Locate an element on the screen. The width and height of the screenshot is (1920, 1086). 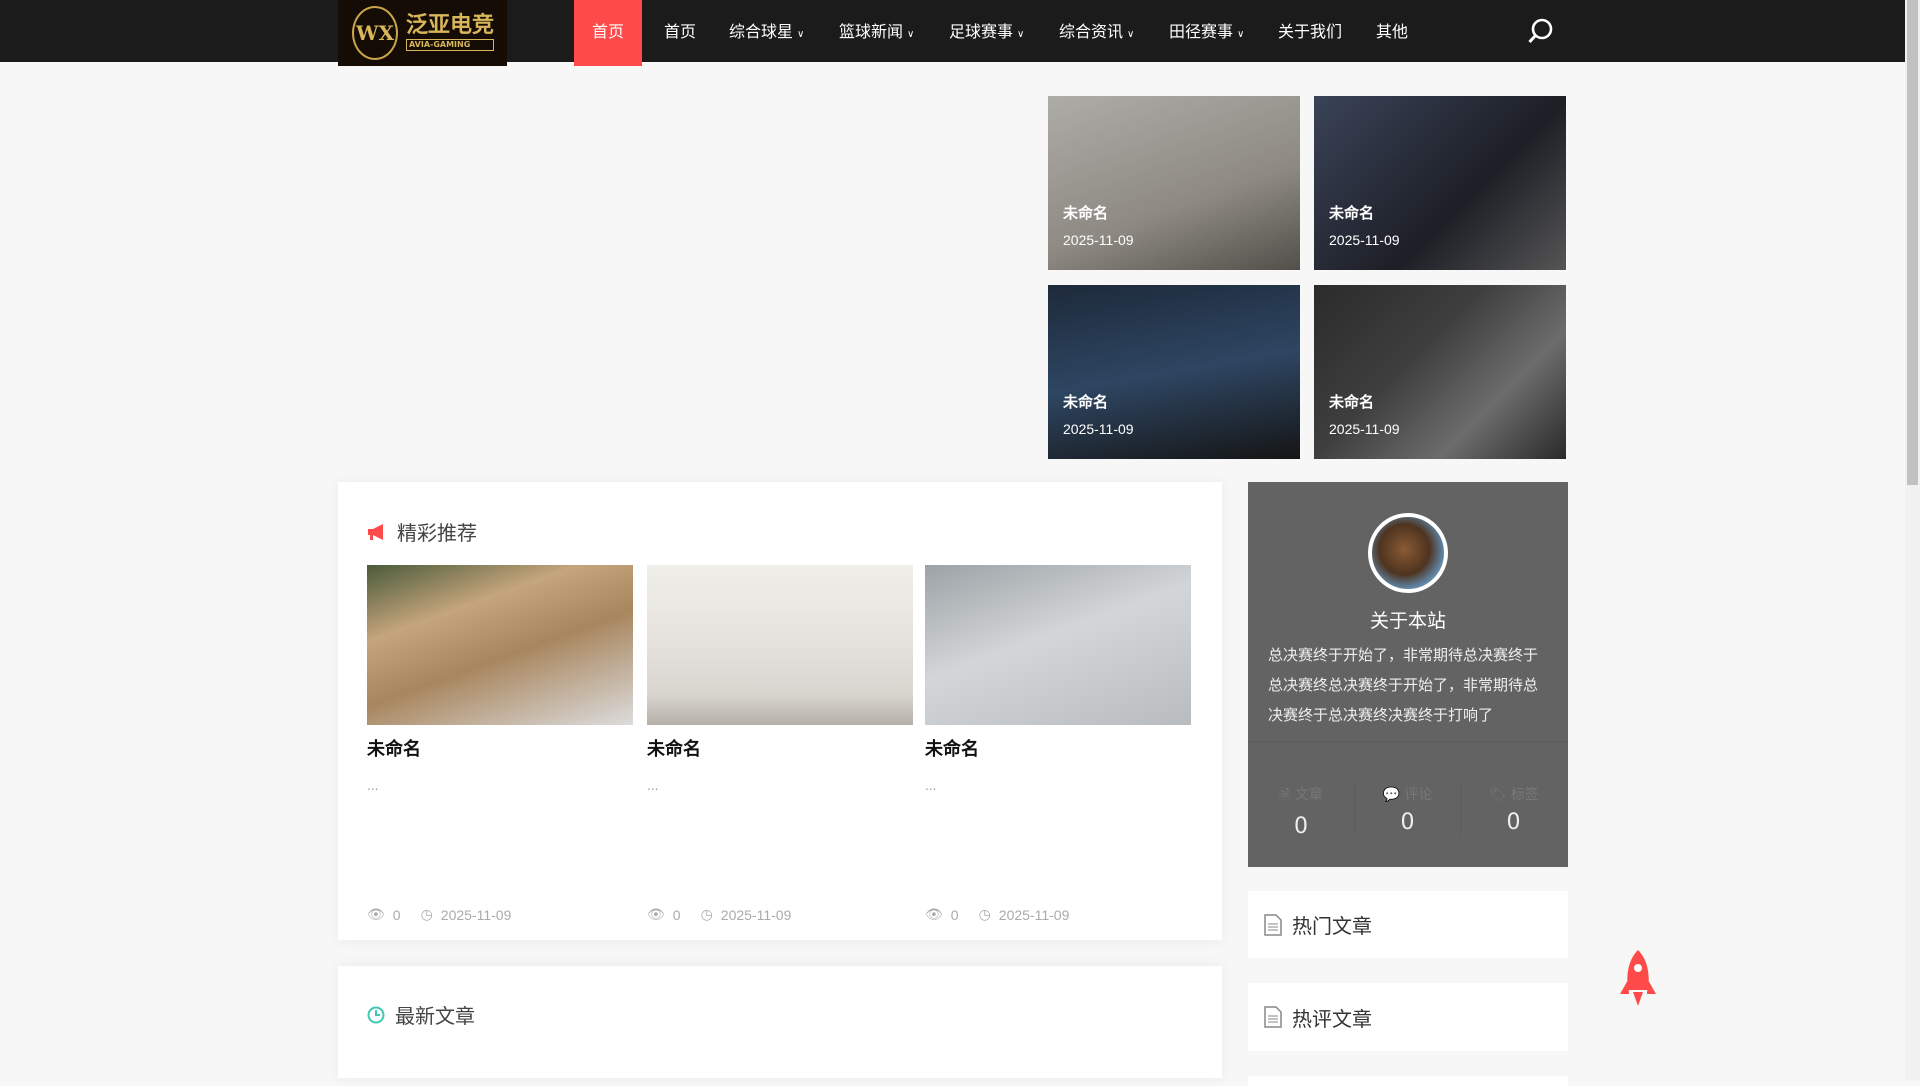
tag-icon: 🏷 is located at coordinates (1497, 795).